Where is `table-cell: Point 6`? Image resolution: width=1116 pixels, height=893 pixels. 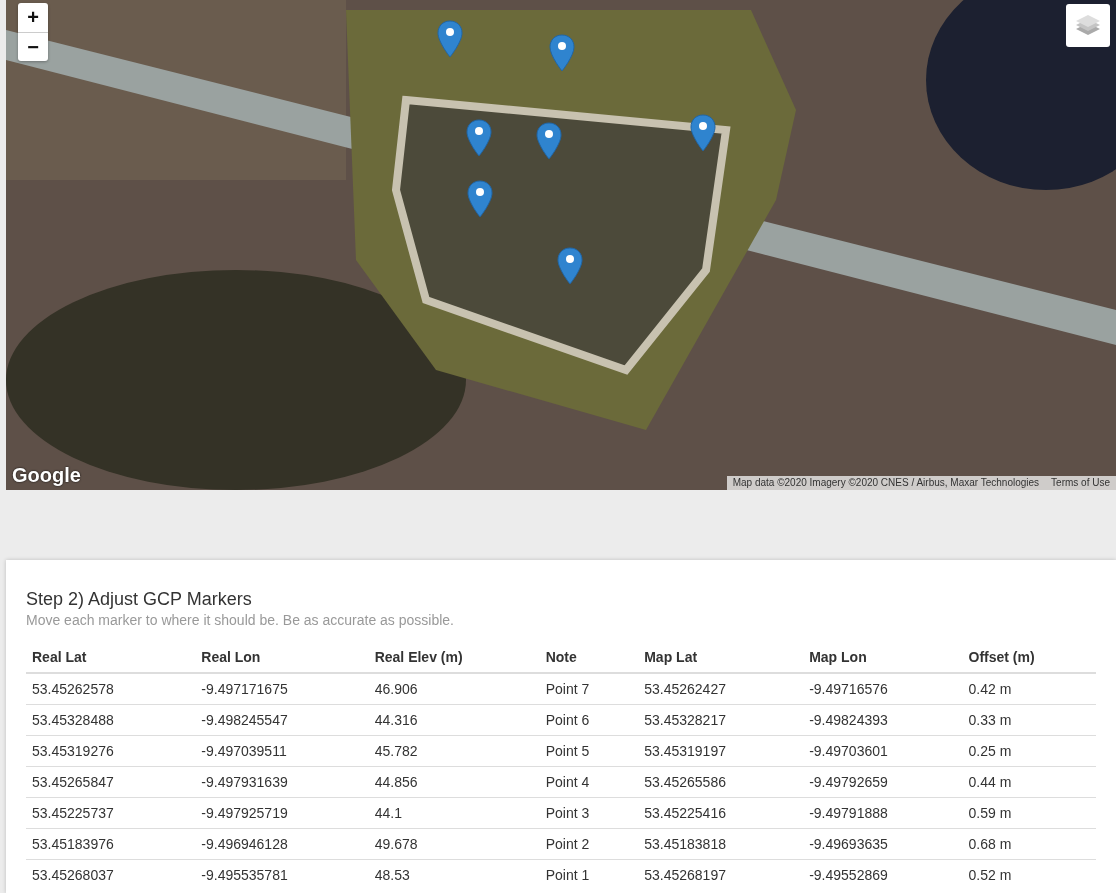 table-cell: Point 6 is located at coordinates (589, 720).